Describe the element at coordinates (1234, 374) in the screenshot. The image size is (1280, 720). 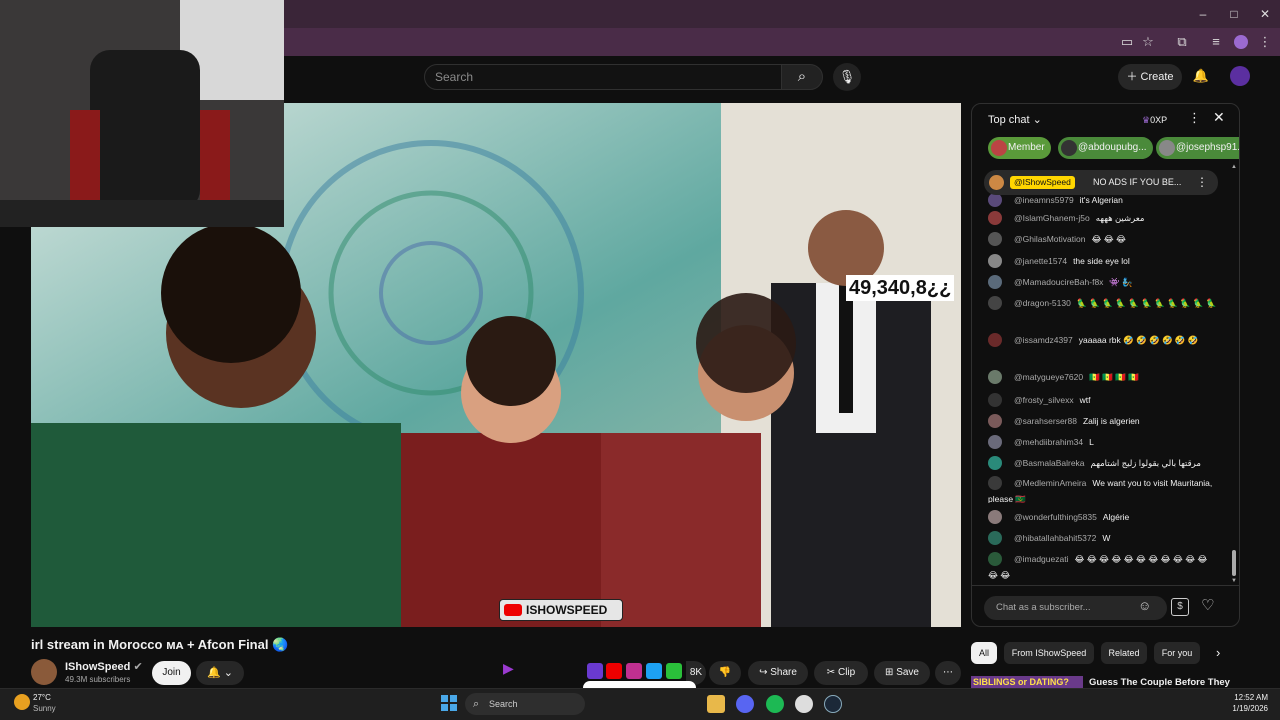
I see `chat-scrollbar: ▲ ▼` at that location.